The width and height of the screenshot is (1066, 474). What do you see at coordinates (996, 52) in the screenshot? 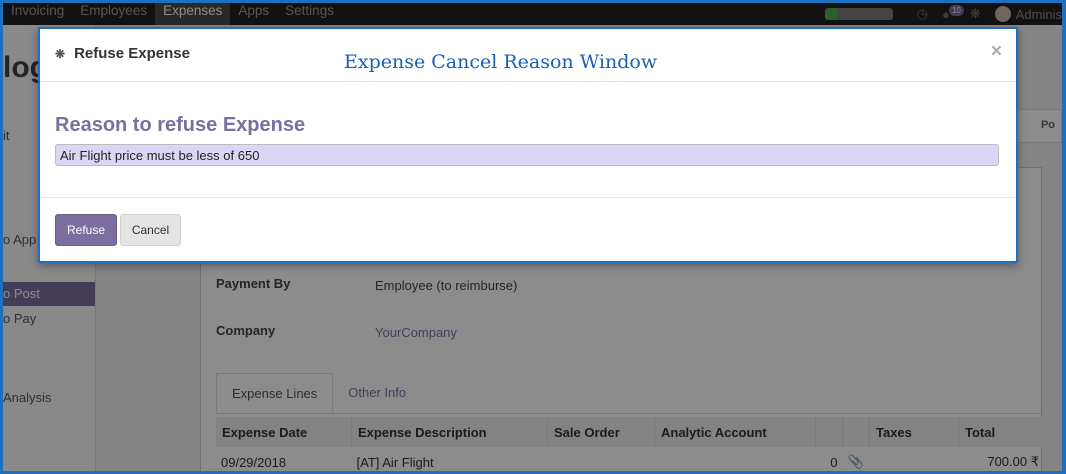
I see `close-icon: ×` at bounding box center [996, 52].